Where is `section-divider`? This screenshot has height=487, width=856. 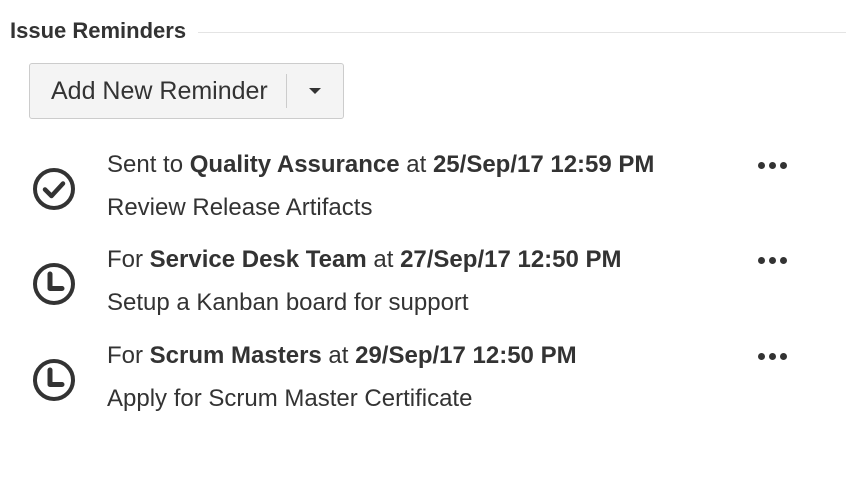
section-divider is located at coordinates (522, 32).